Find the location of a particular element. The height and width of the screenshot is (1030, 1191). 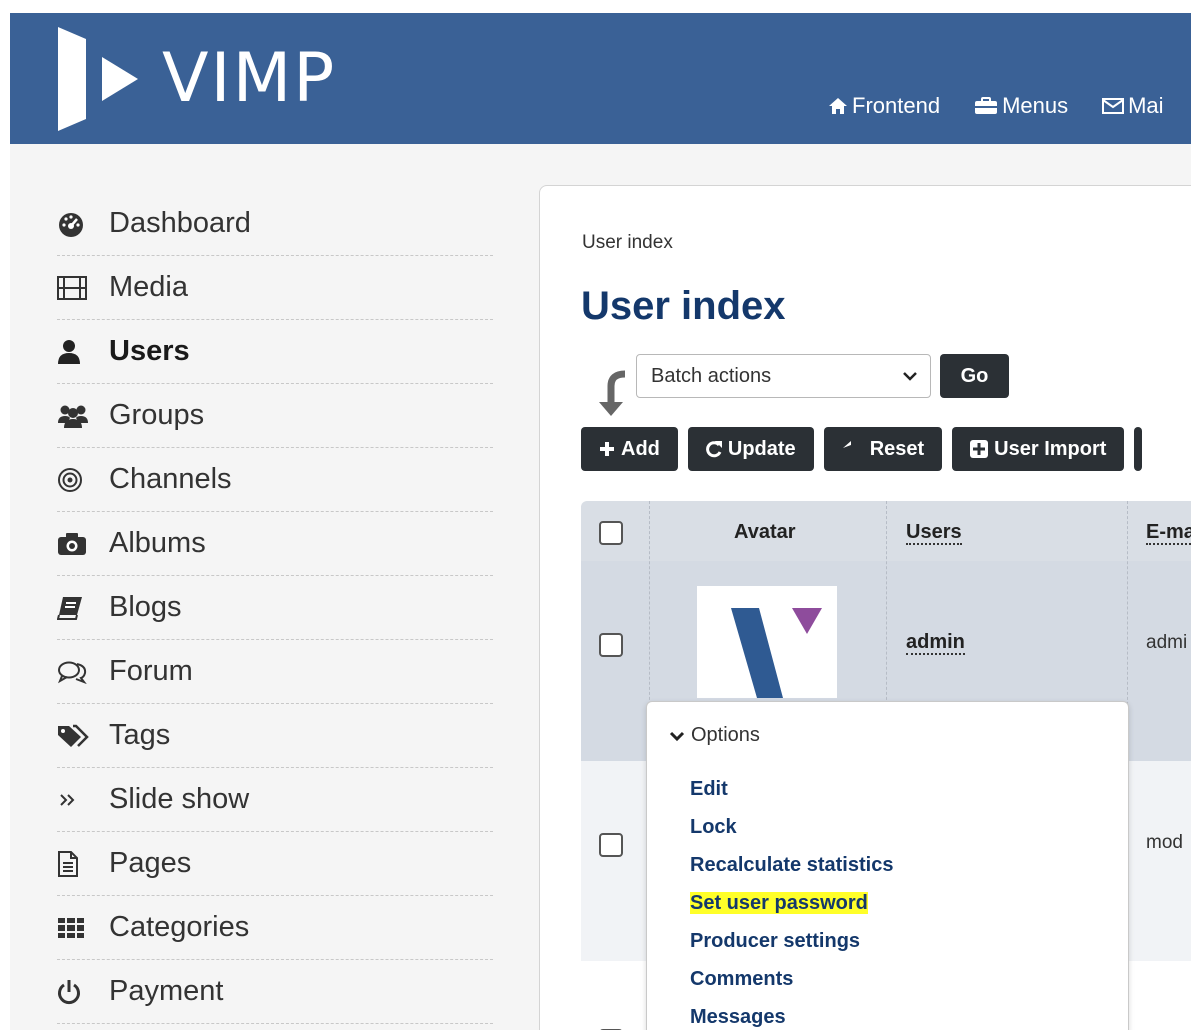

sidebar-item-pages: Pages is located at coordinates (275, 864).